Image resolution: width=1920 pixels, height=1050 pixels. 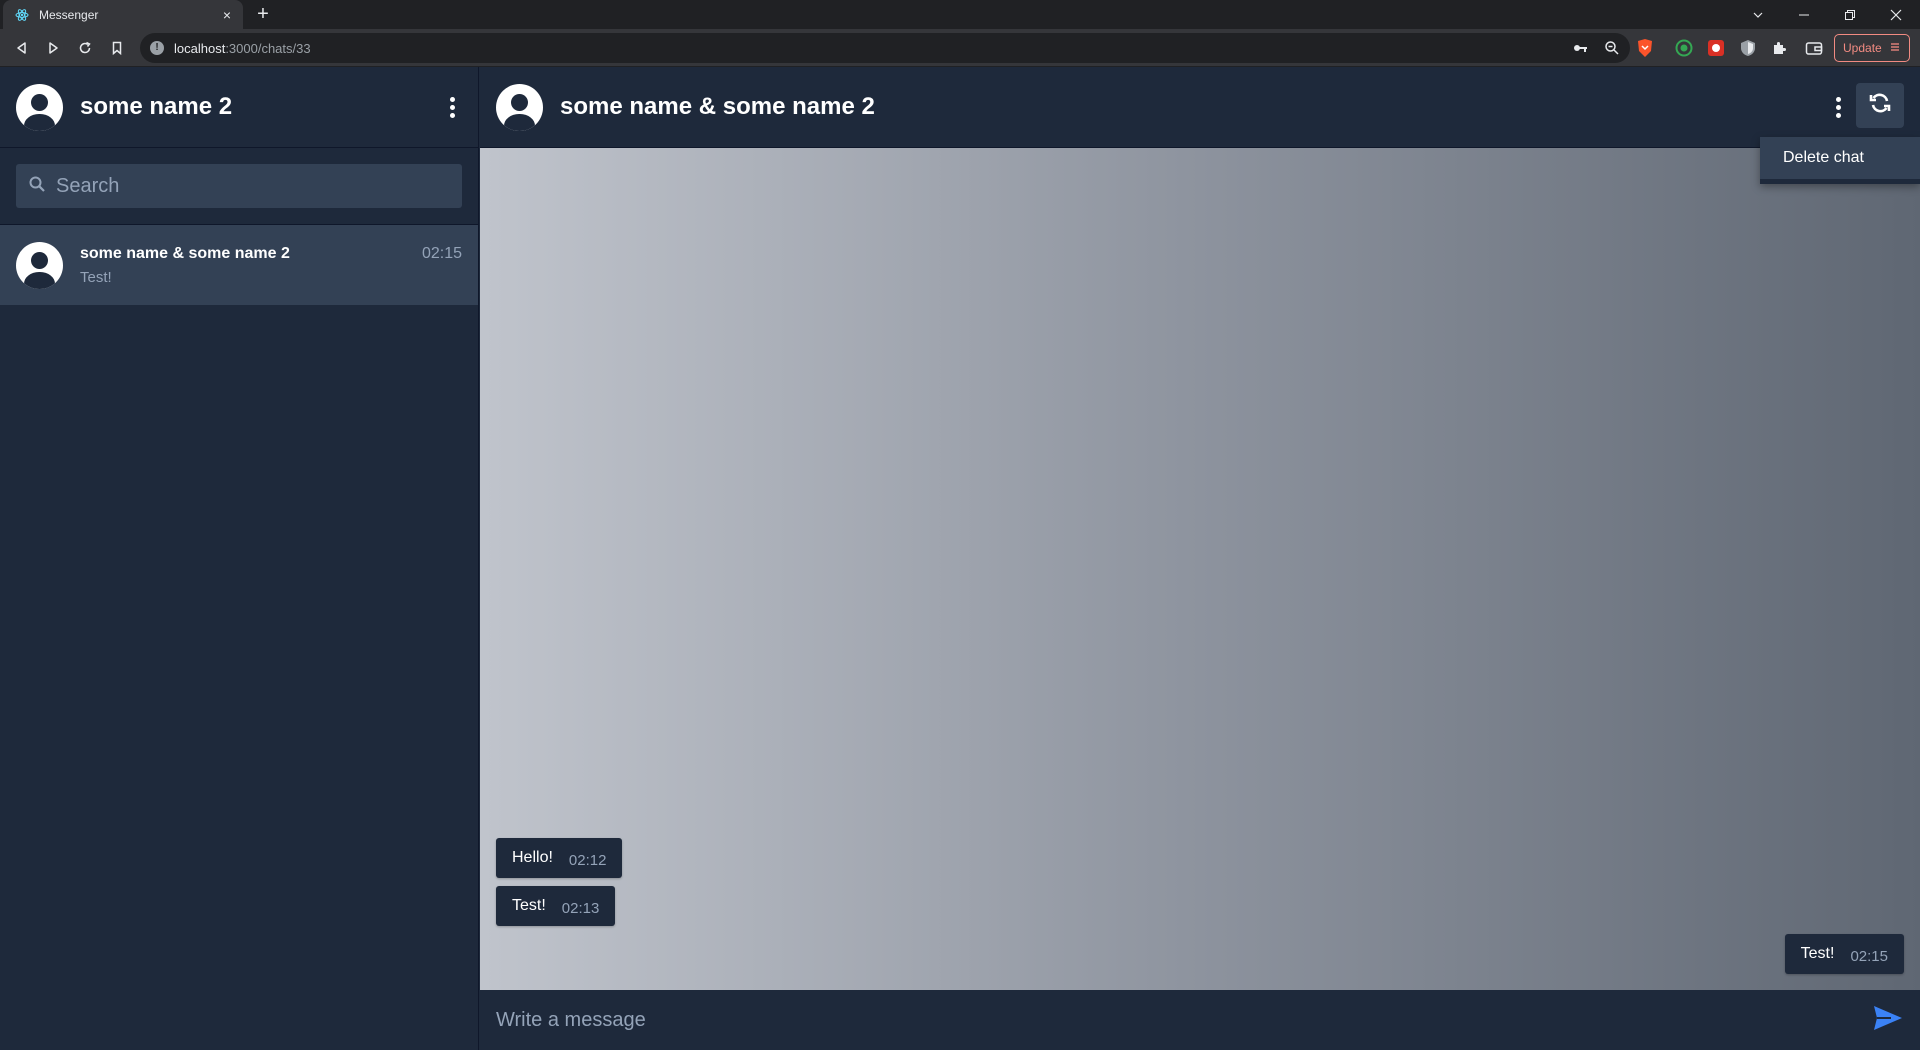 What do you see at coordinates (1895, 48) in the screenshot?
I see `menu-icon` at bounding box center [1895, 48].